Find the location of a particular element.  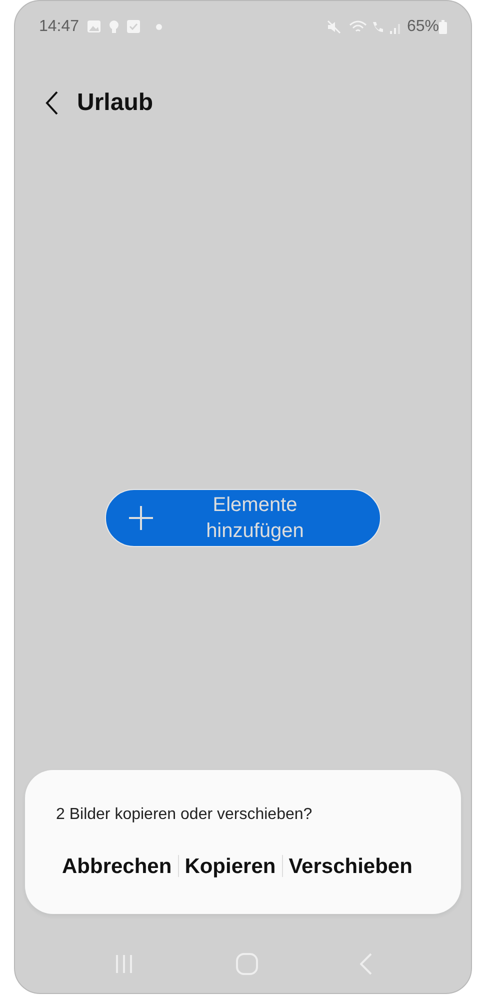

plus-icon is located at coordinates (141, 517).